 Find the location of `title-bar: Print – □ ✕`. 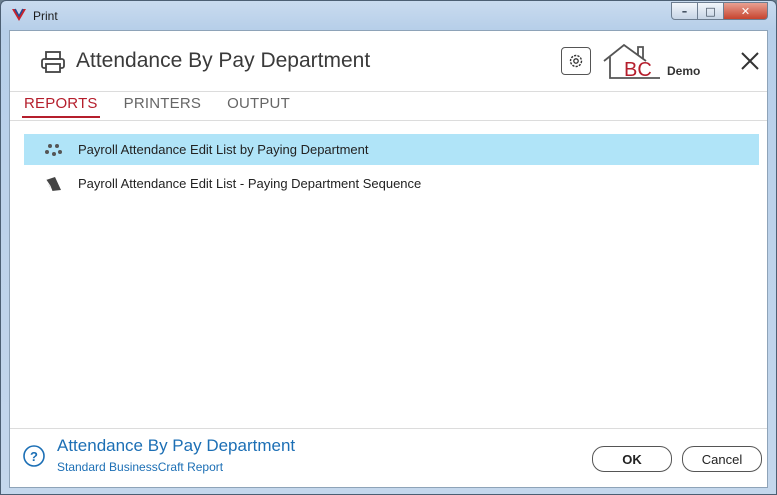

title-bar: Print – □ ✕ is located at coordinates (388, 16).